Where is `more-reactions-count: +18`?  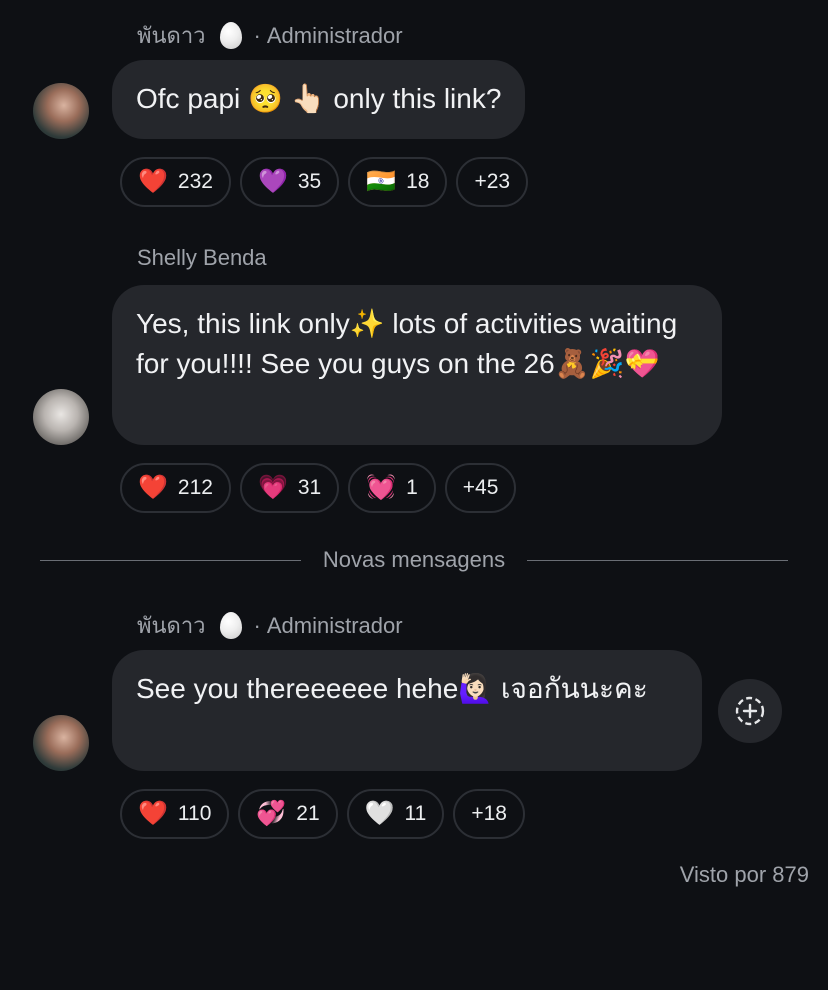
more-reactions-count: +18 is located at coordinates (489, 813).